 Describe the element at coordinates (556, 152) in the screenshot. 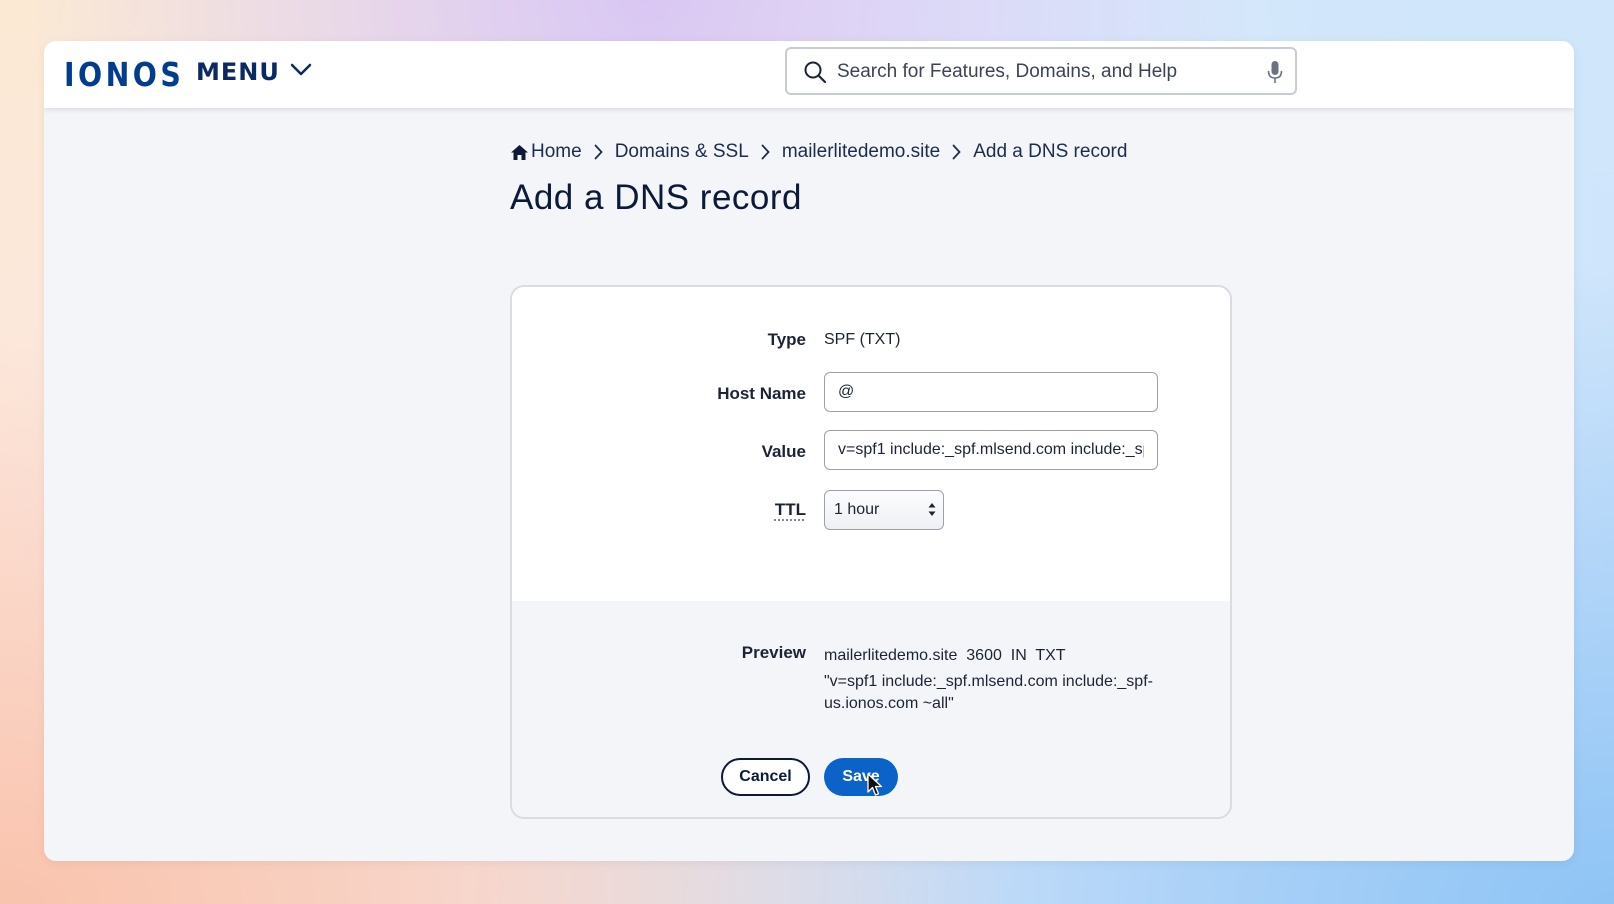

I see `breadcrumb-home: Home` at that location.